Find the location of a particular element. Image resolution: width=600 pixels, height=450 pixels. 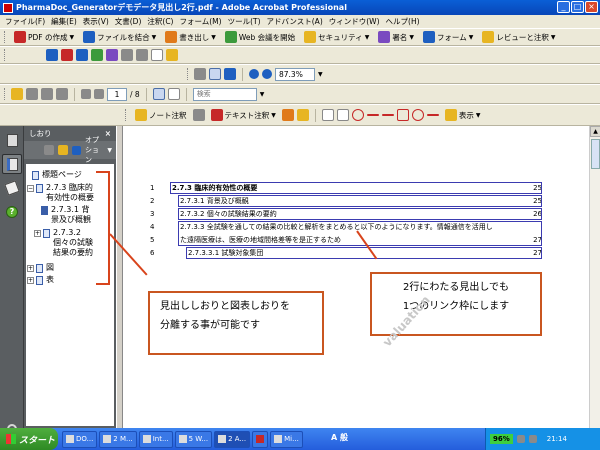

taskbar-item is located at coordinates (260, 439).